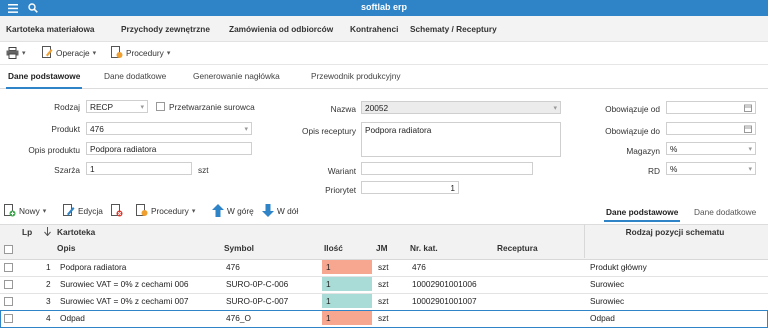 This screenshot has width=768, height=328. I want to click on procedures-button: Procedury ▾, so click(140, 52).